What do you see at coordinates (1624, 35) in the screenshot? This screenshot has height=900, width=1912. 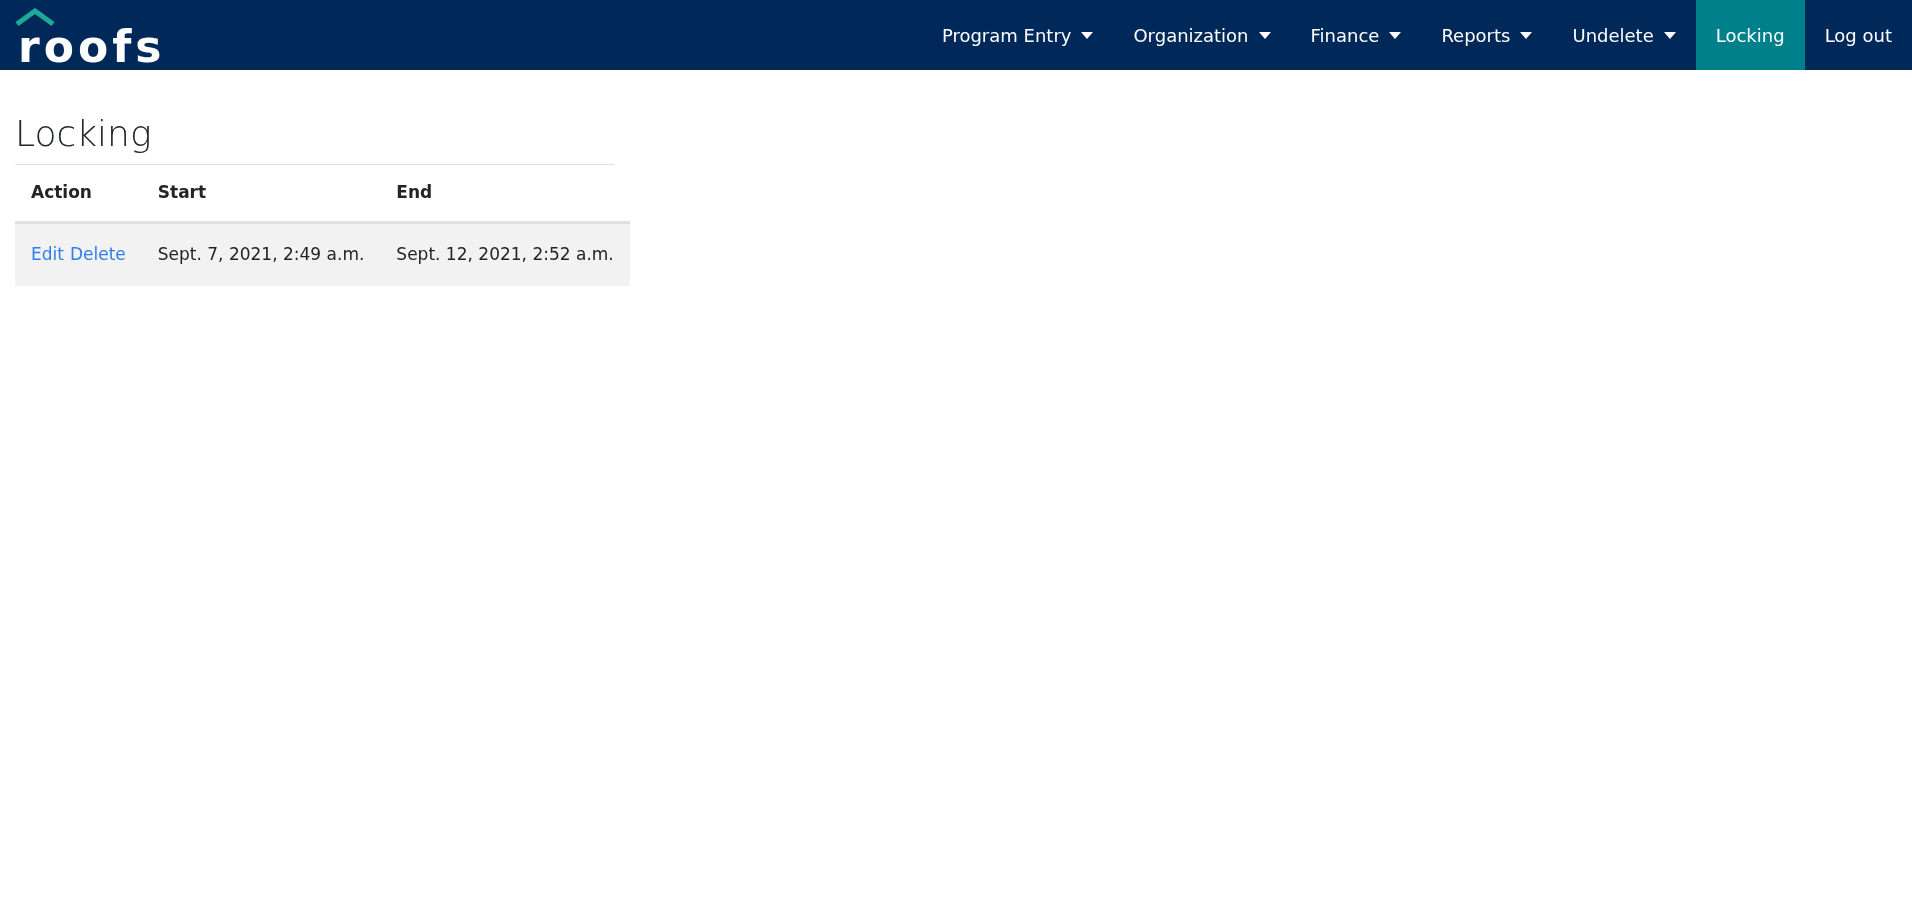 I see `nav-dropdown: Undelete` at bounding box center [1624, 35].